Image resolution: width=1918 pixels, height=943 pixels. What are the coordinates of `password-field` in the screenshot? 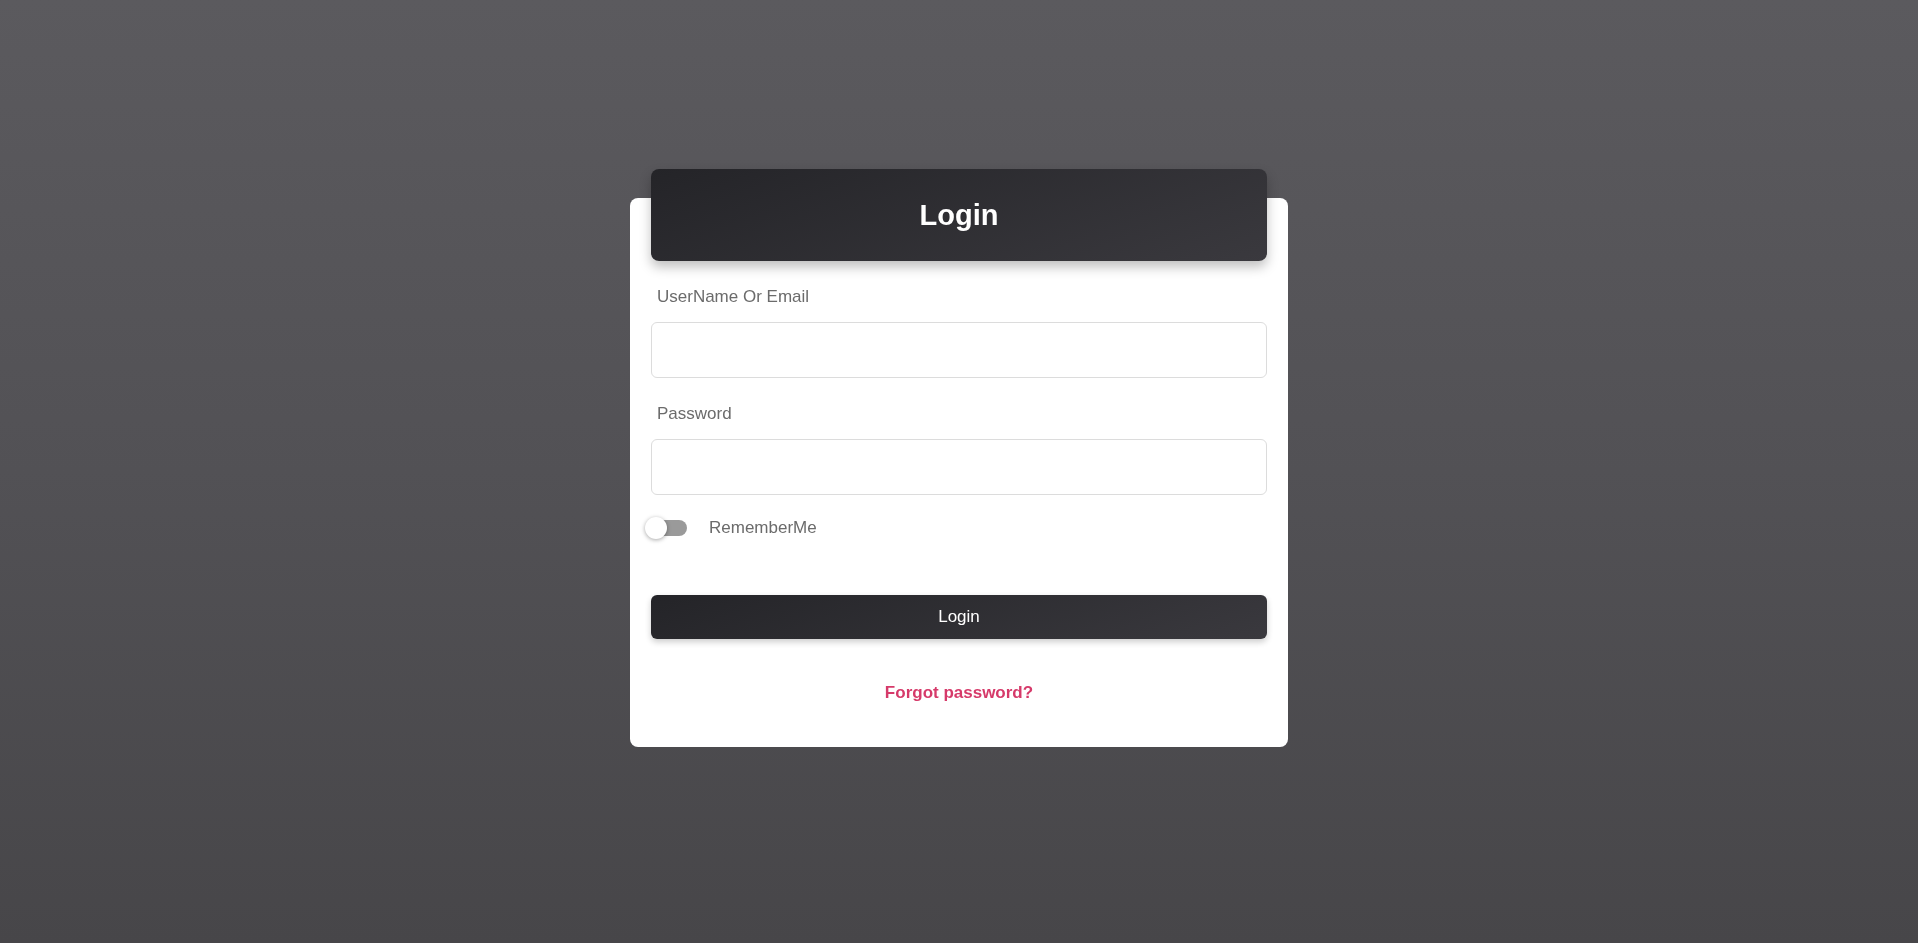 It's located at (959, 467).